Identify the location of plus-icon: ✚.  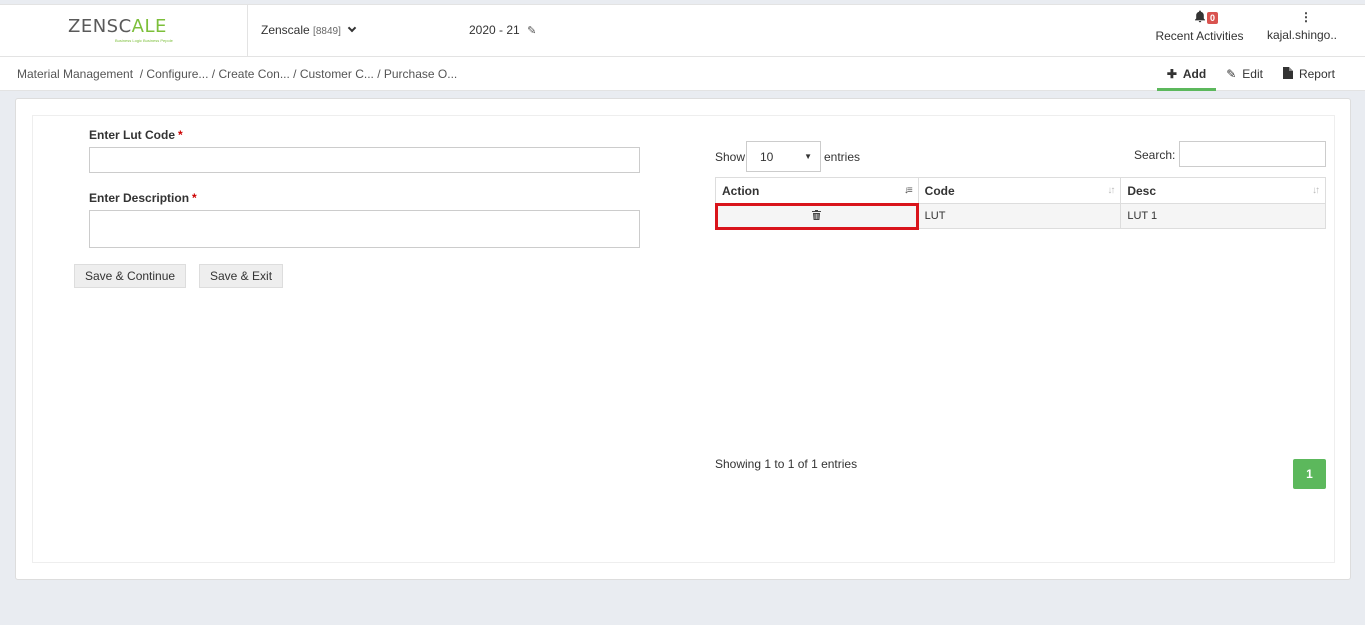
(1171, 74).